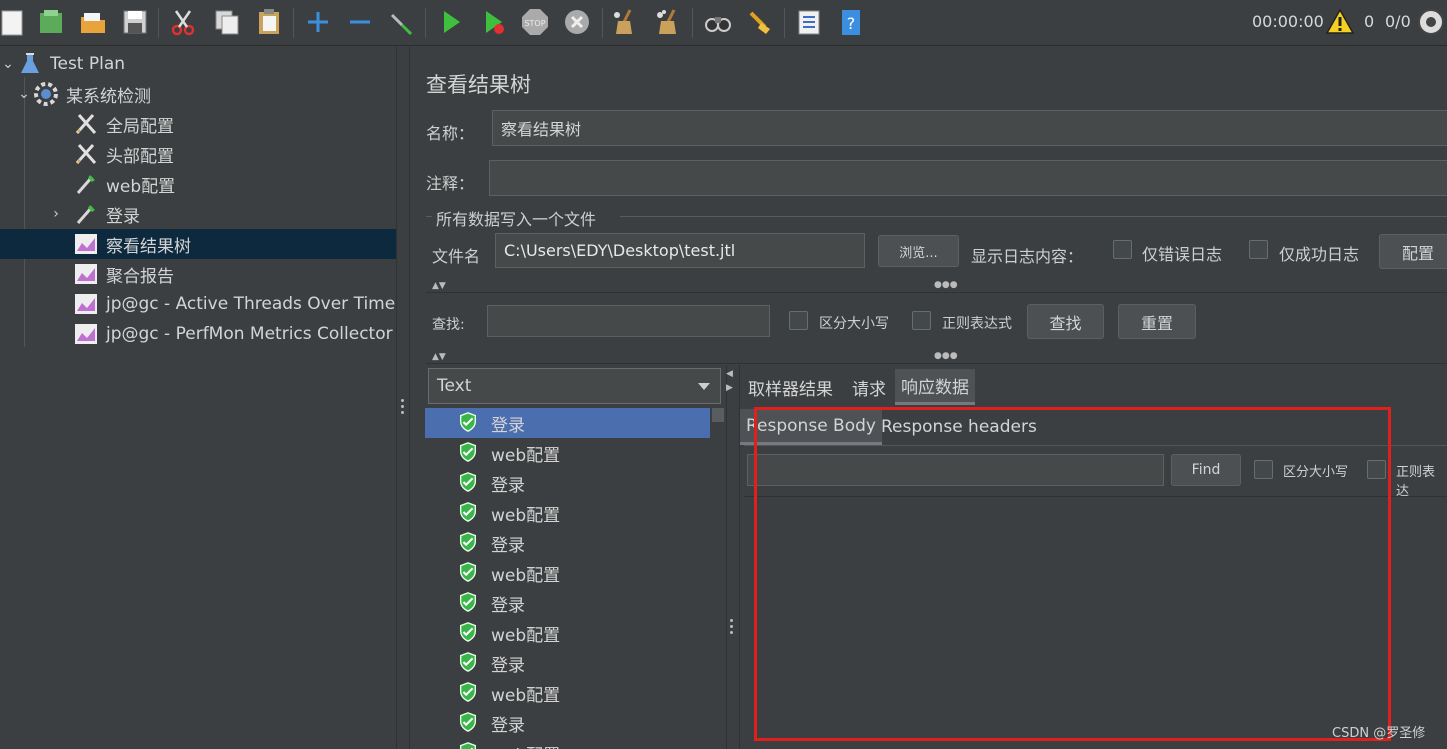 This screenshot has width=1447, height=749. What do you see at coordinates (718, 415) in the screenshot?
I see `list-scrollbar` at bounding box center [718, 415].